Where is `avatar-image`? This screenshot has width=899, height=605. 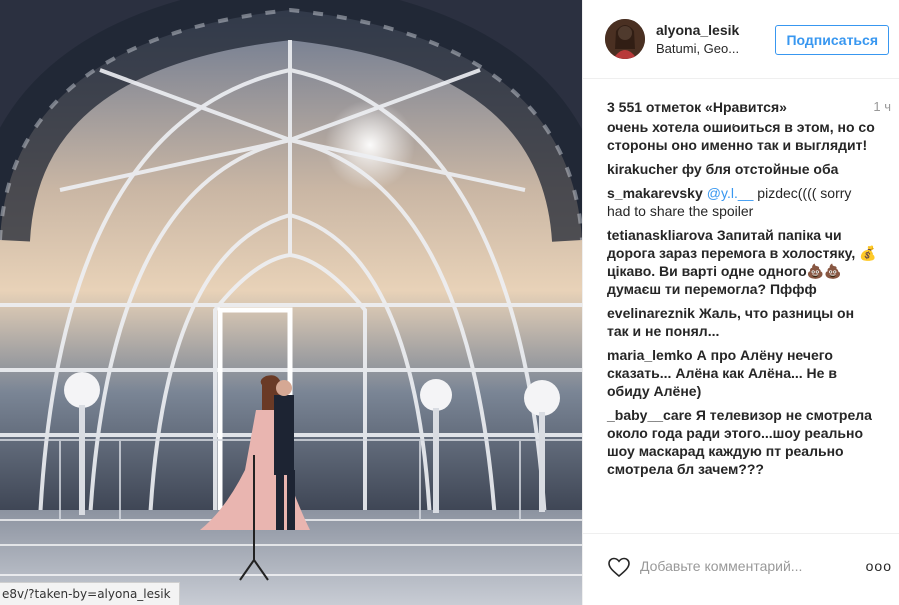
avatar-image is located at coordinates (625, 39).